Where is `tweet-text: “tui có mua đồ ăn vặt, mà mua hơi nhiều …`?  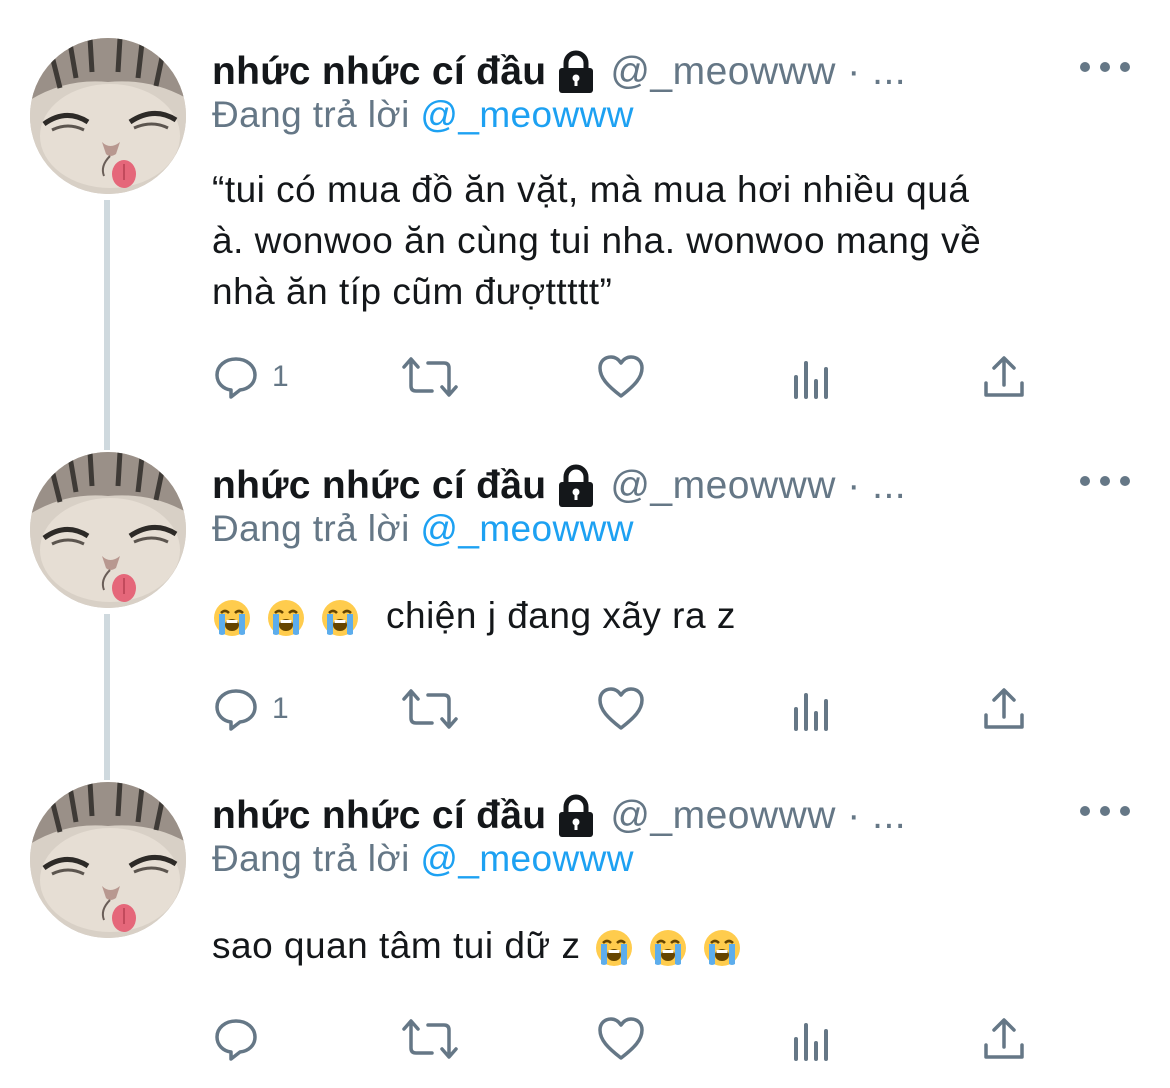
tweet-text: “tui có mua đồ ăn vặt, mà mua hơi nhiều … is located at coordinates (672, 240).